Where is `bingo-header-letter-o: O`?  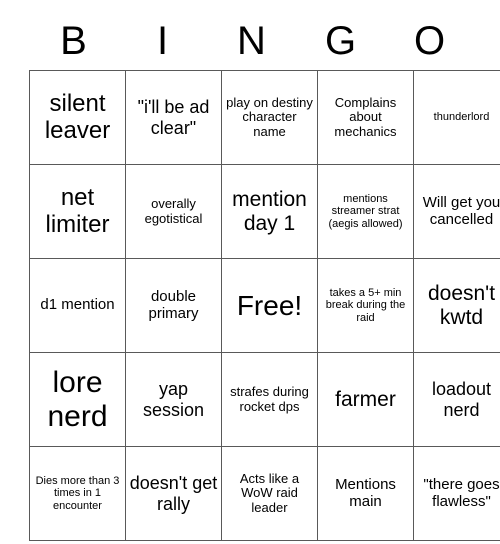
bingo-header-letter-o: O is located at coordinates (429, 41).